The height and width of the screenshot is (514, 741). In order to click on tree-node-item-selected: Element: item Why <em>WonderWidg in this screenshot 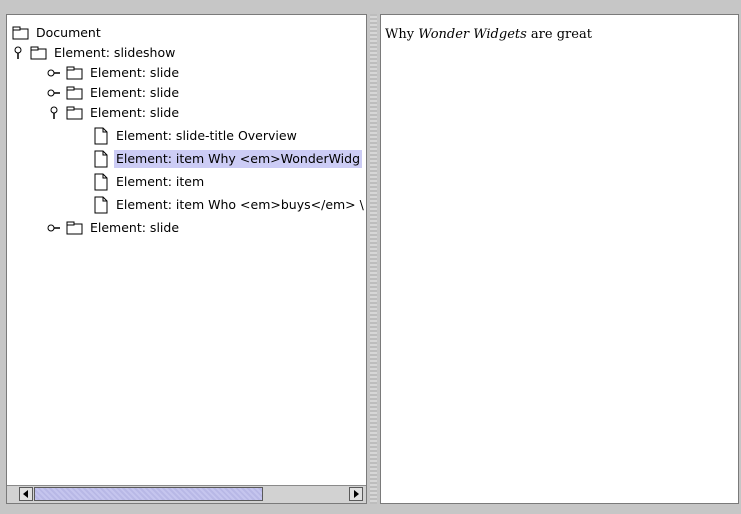, I will do `click(227, 159)`.